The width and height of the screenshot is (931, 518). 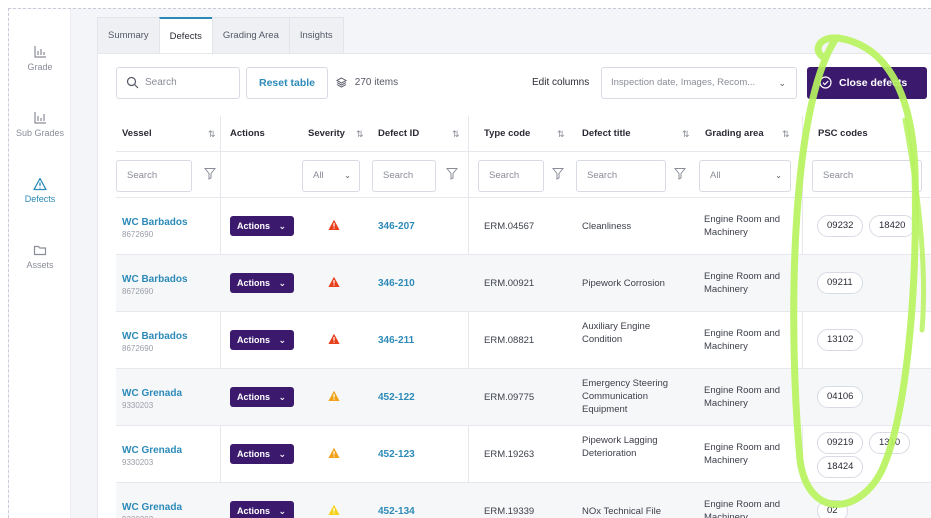 I want to click on grading-area-filter-select: All ⌄, so click(x=745, y=176).